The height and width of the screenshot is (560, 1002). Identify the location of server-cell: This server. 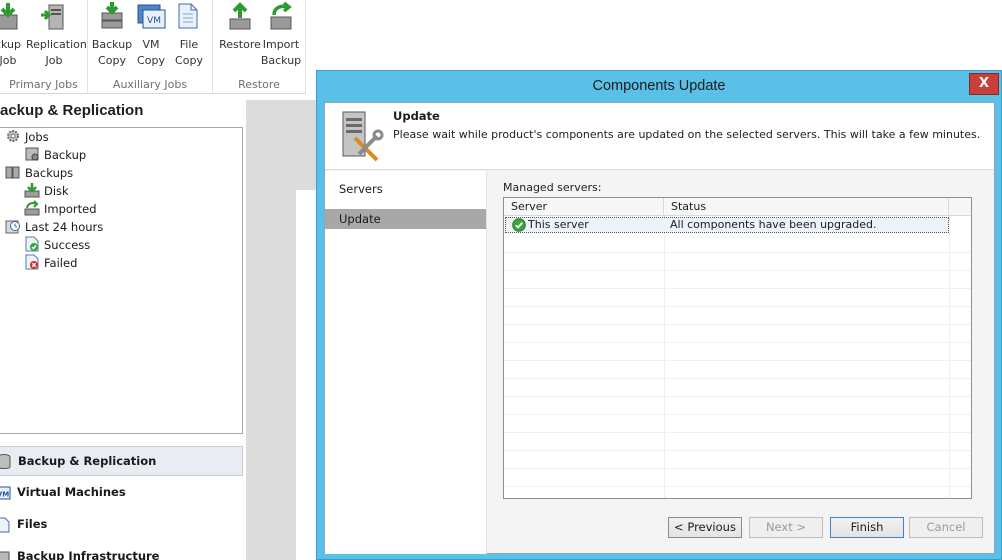
(558, 224).